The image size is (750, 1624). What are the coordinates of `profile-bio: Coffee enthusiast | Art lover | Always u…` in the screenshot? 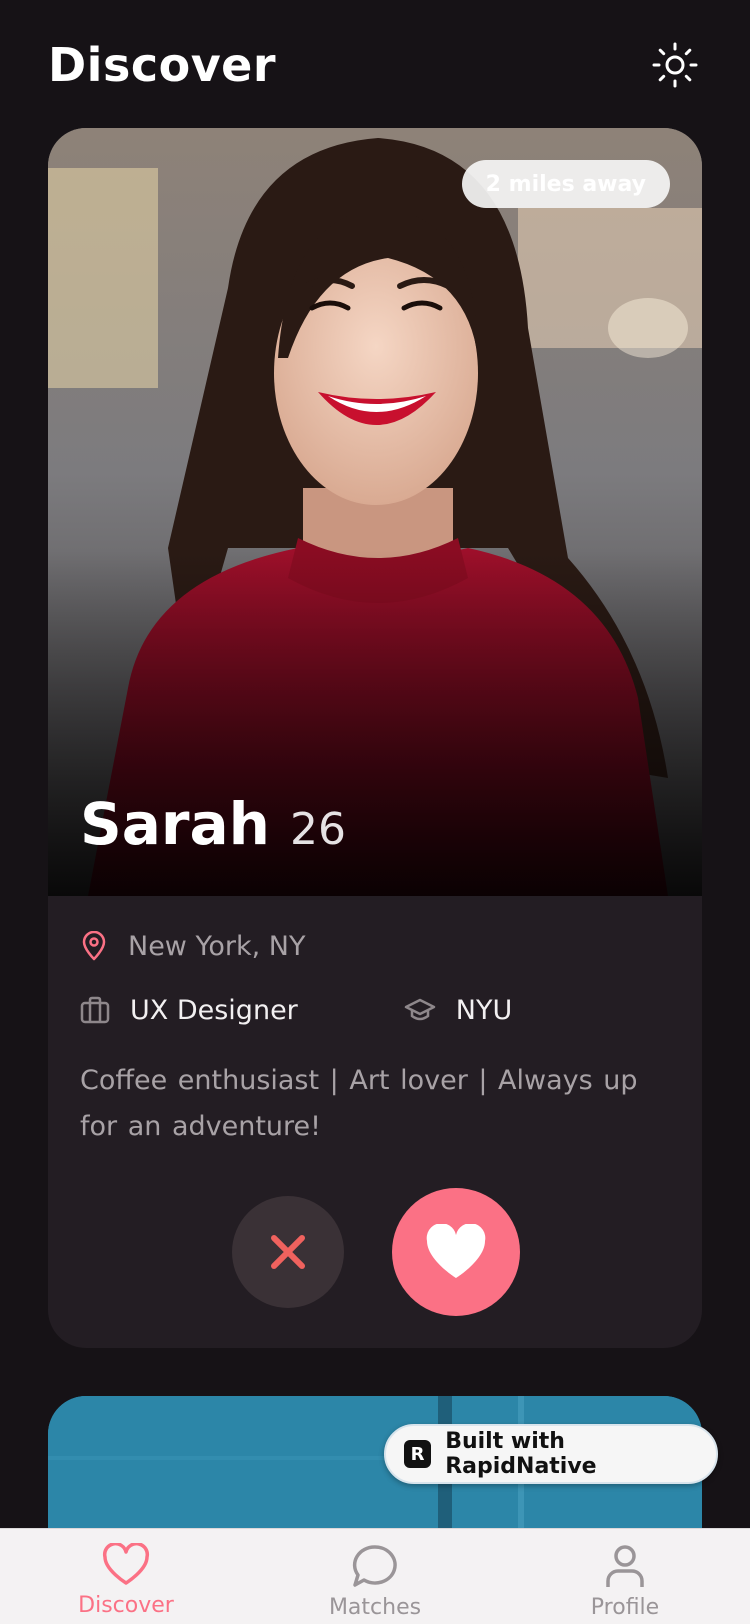 It's located at (359, 1103).